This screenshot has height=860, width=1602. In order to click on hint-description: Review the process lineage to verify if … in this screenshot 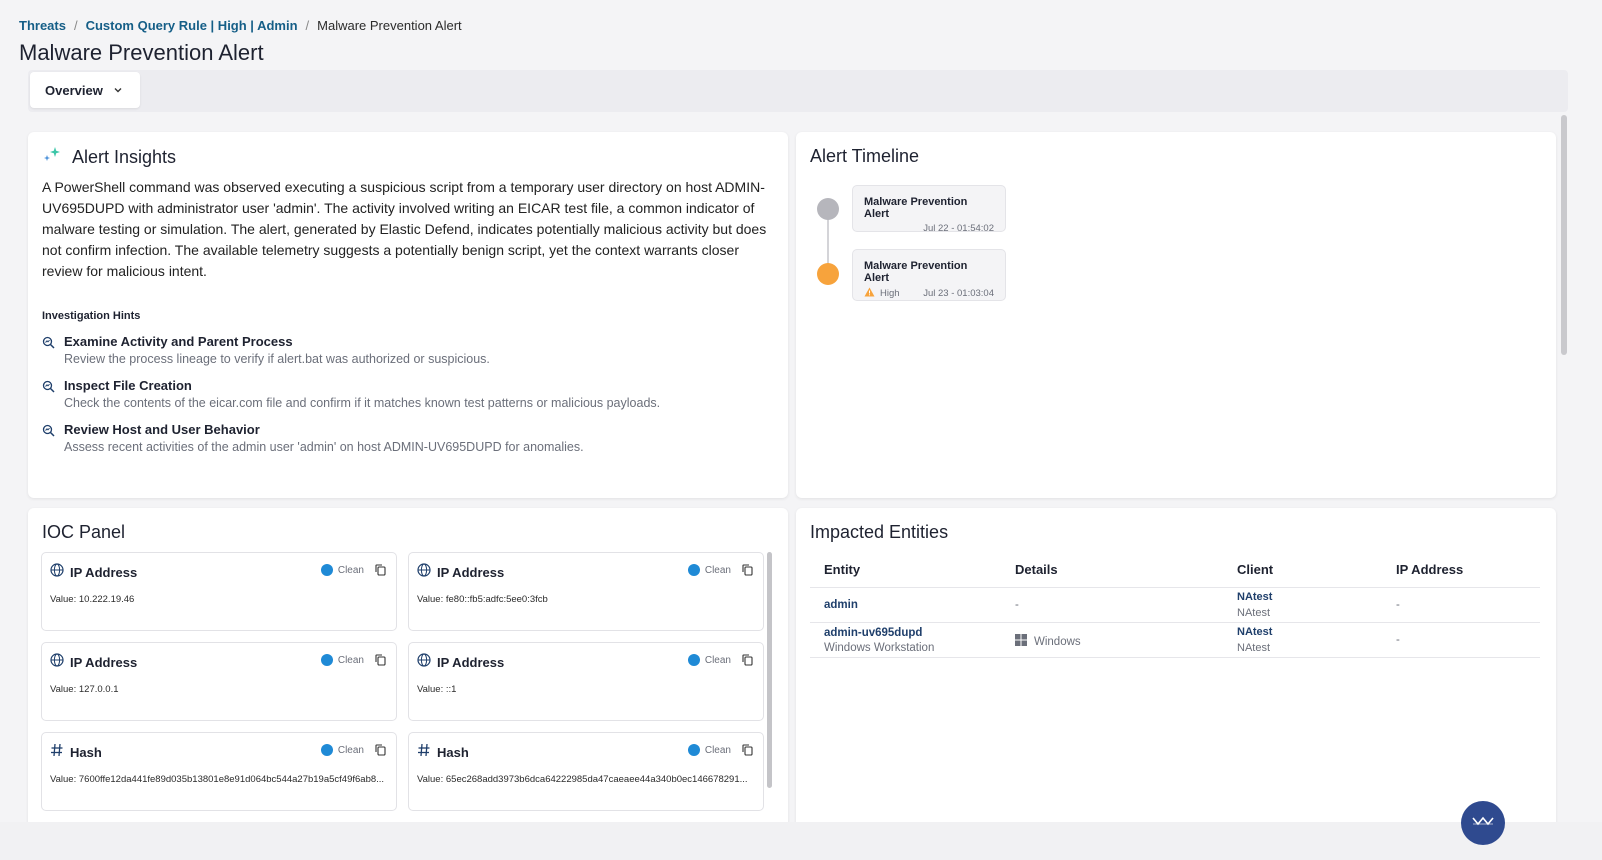, I will do `click(277, 359)`.